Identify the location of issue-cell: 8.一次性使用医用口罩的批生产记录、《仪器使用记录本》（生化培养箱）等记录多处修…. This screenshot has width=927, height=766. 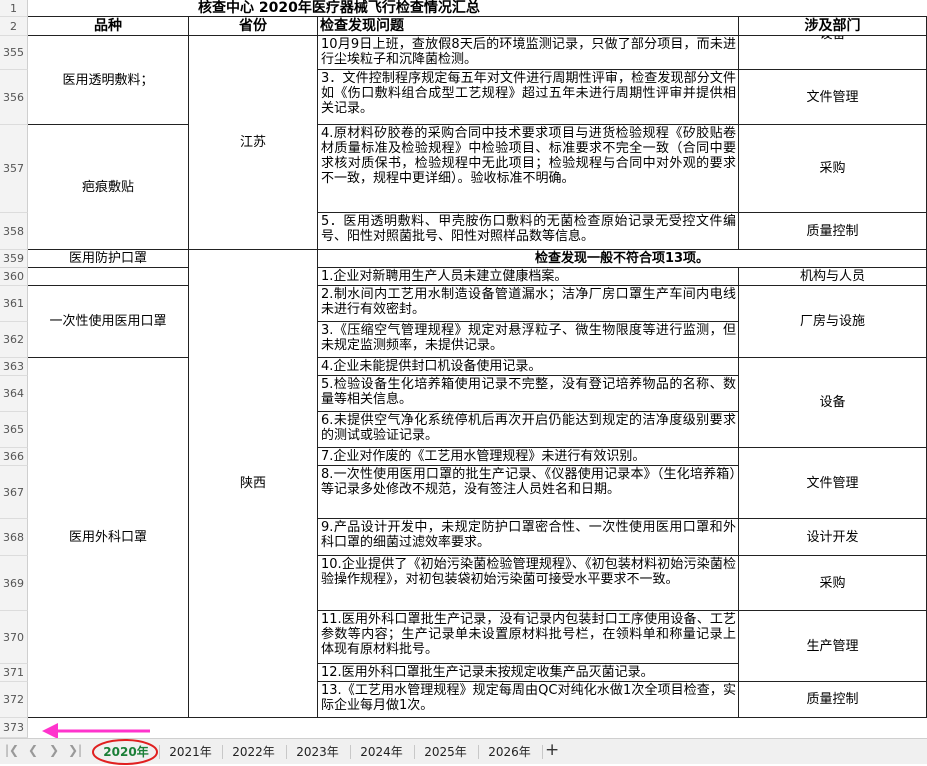
(528, 492).